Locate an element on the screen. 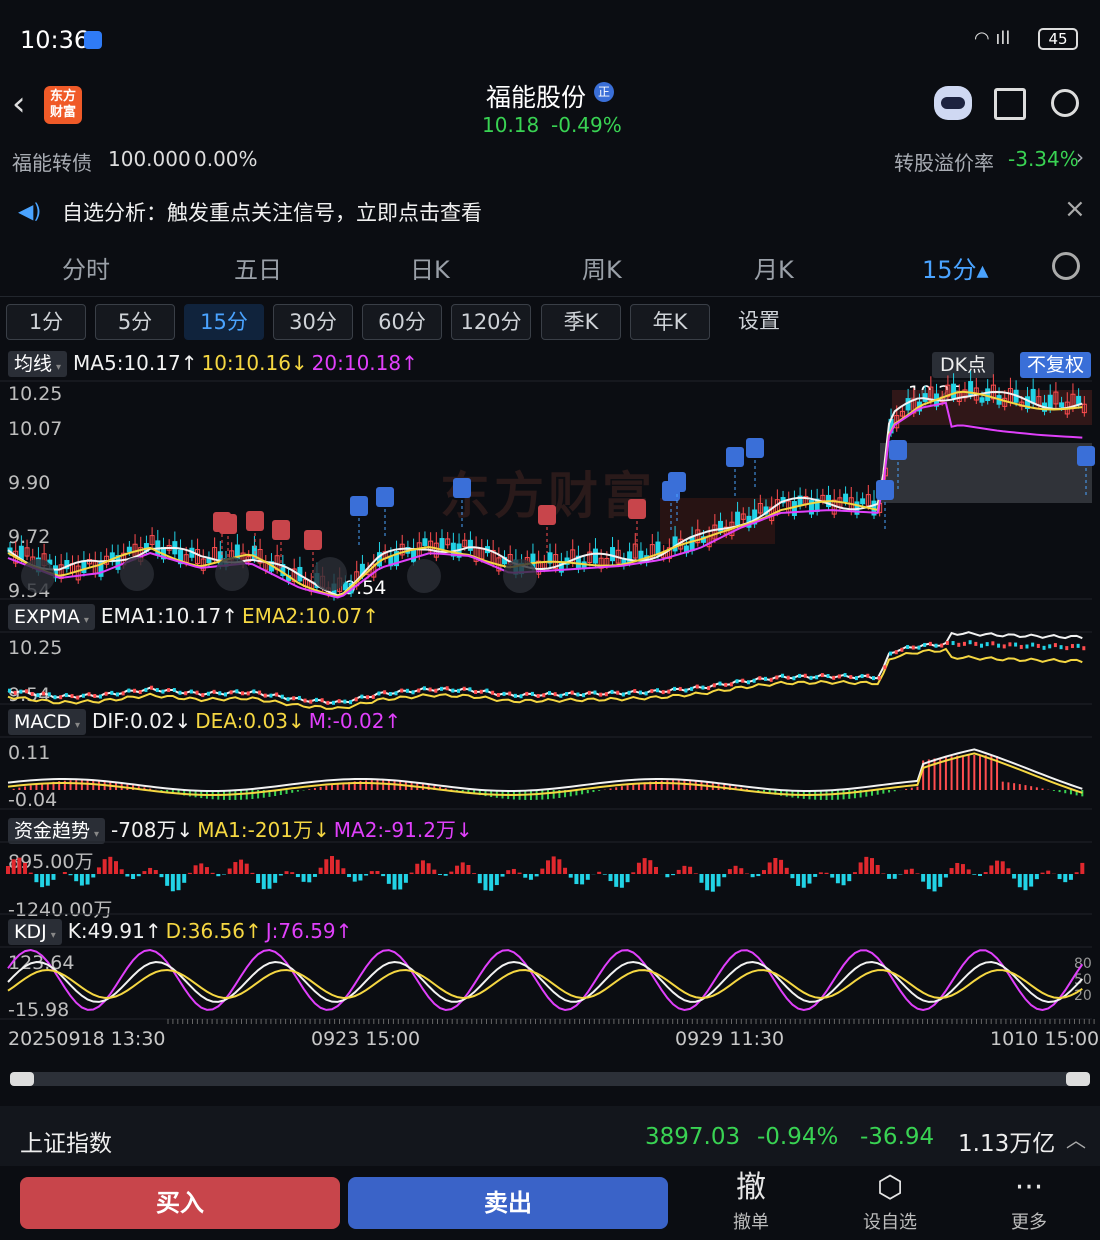  index-value: 3897.03 is located at coordinates (693, 1137).